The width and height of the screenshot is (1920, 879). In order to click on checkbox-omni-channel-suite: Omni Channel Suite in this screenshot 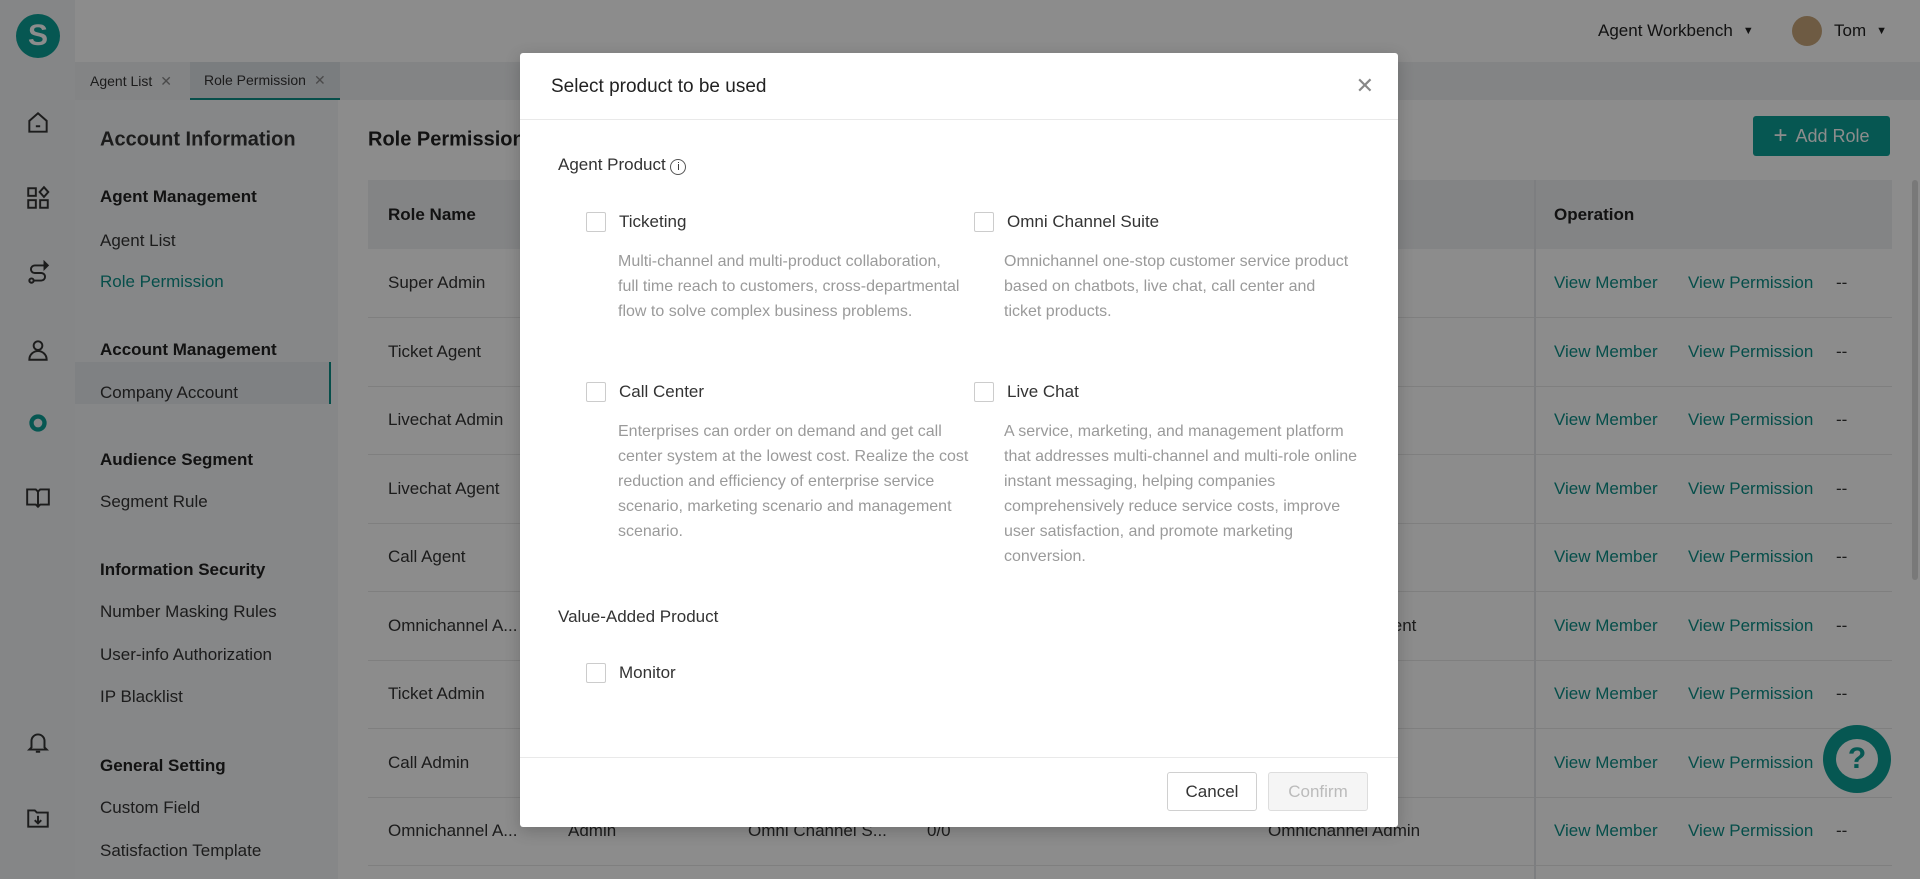, I will do `click(1066, 222)`.